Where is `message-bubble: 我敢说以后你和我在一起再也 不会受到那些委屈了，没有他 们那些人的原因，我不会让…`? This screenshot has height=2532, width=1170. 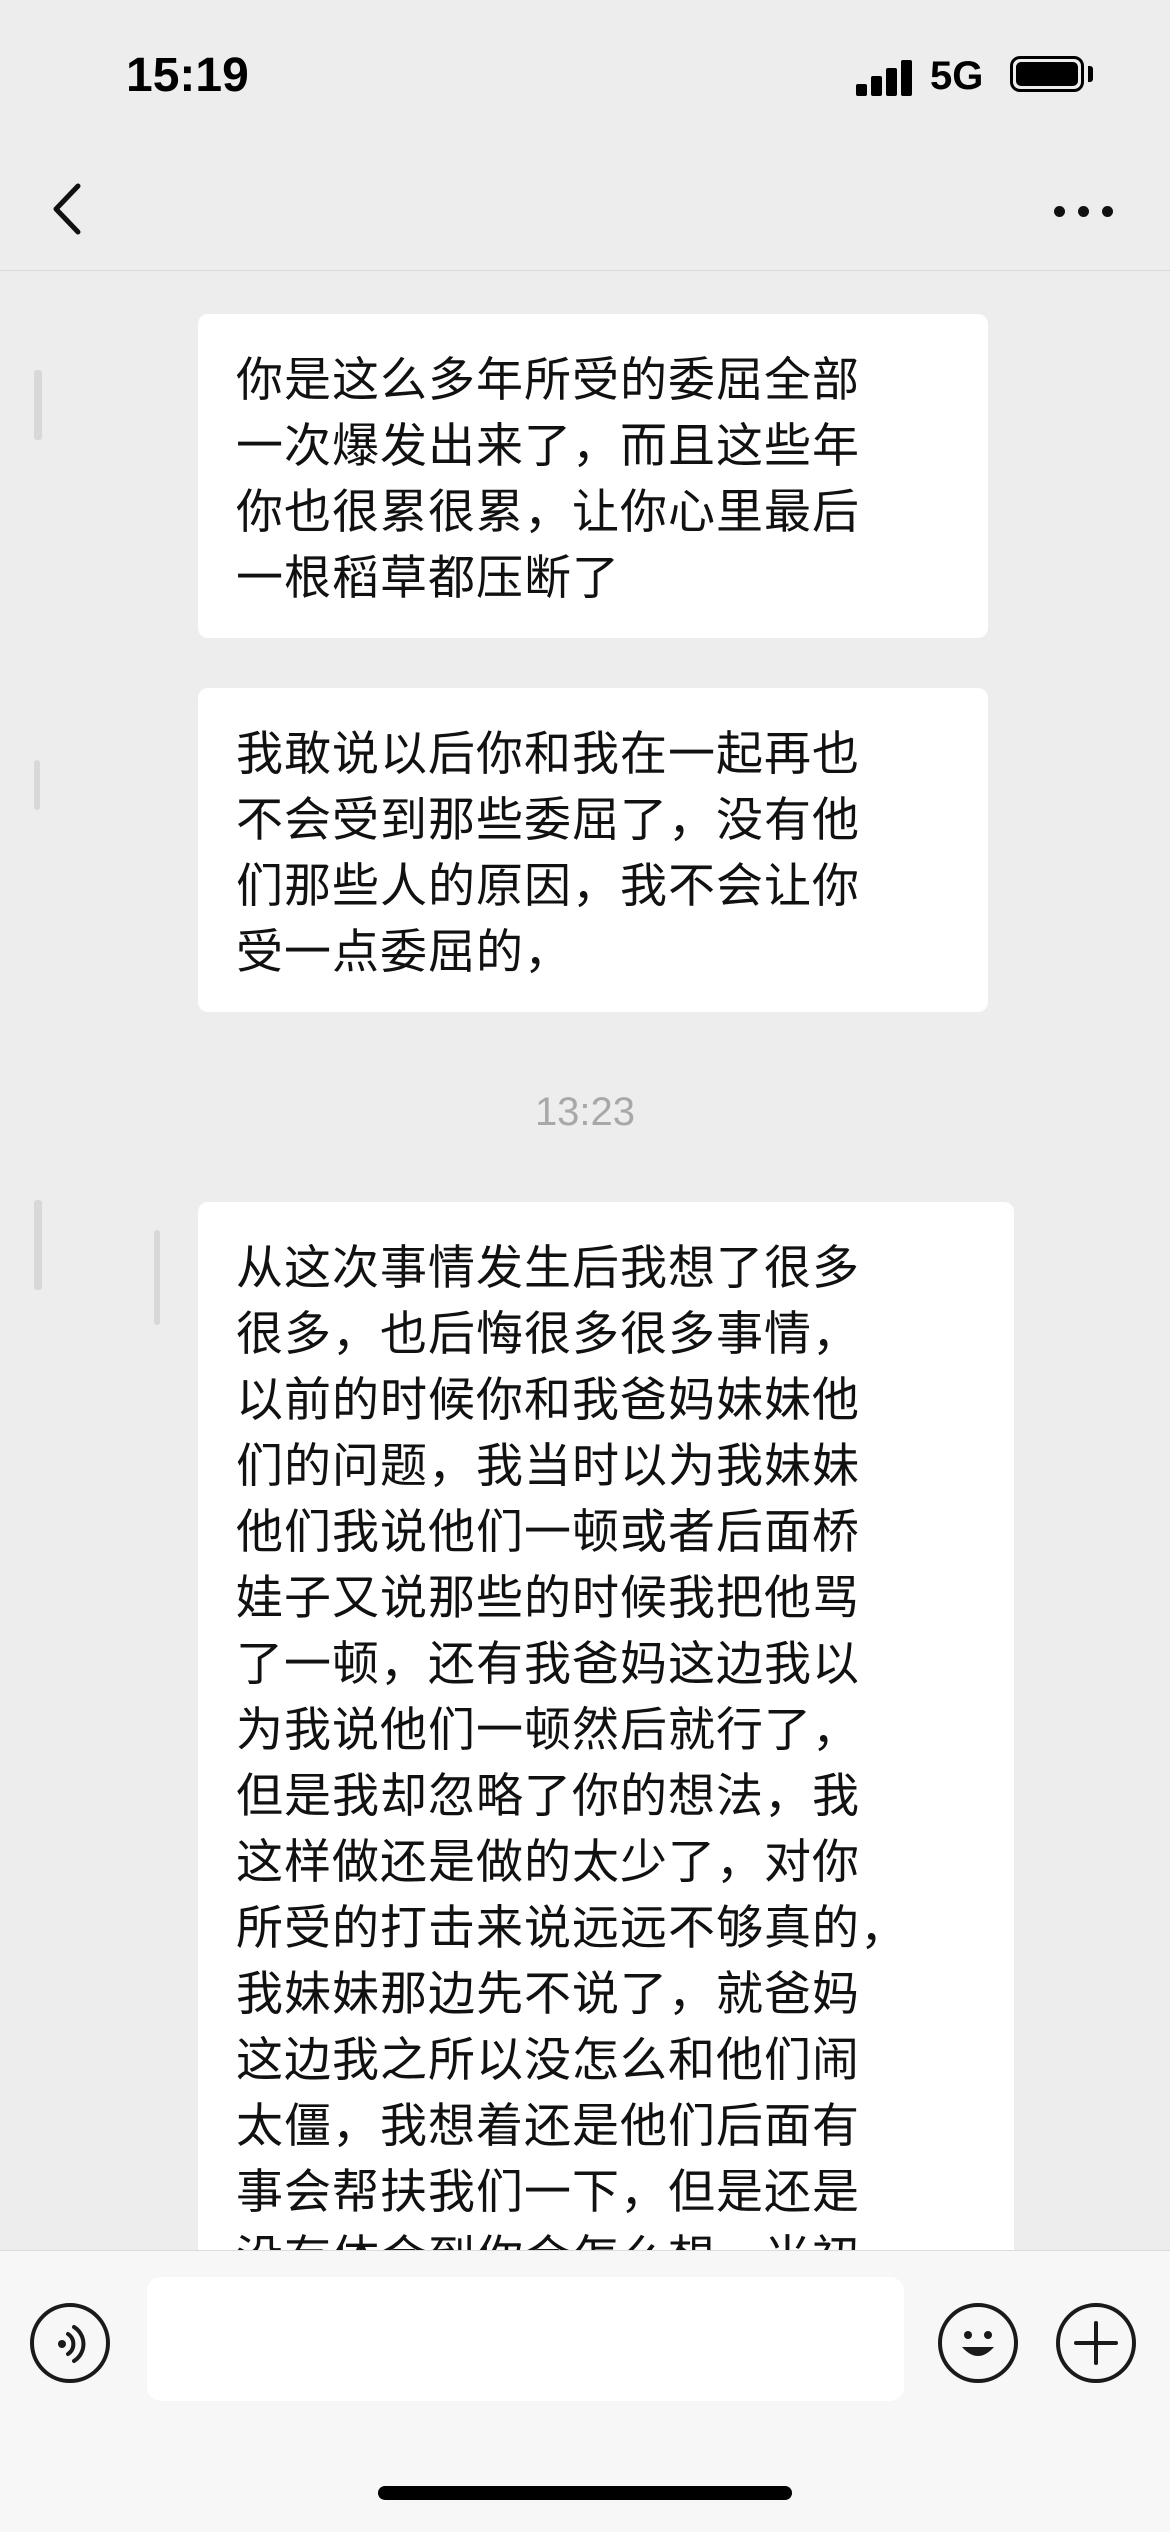
message-bubble: 我敢说以后你和我在一起再也 不会受到那些委屈了，没有他 们那些人的原因，我不会让… is located at coordinates (593, 850).